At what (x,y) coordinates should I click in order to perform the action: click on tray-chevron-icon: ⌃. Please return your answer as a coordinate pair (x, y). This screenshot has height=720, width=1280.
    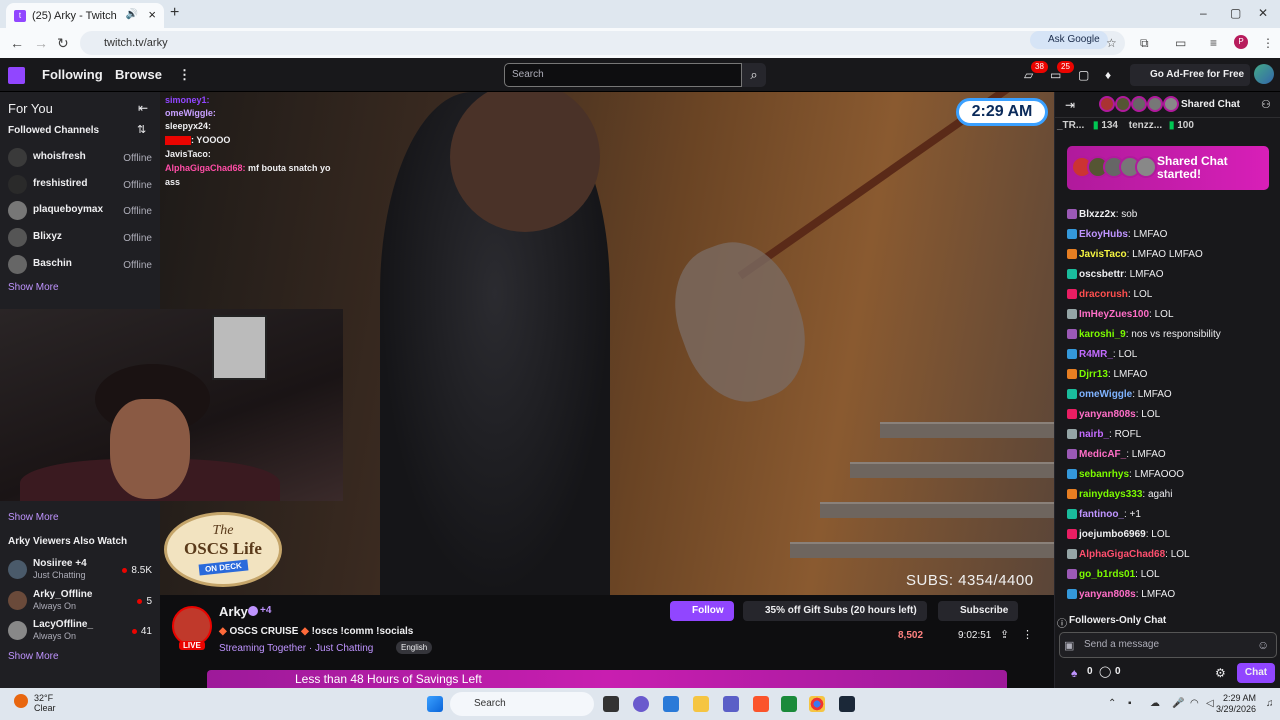
    Looking at the image, I should click on (1112, 703).